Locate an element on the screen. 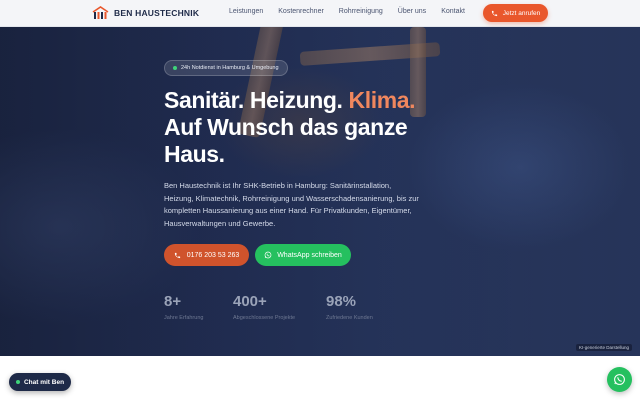 The height and width of the screenshot is (400, 640). nav-link-leistungen: Leistungen is located at coordinates (246, 11).